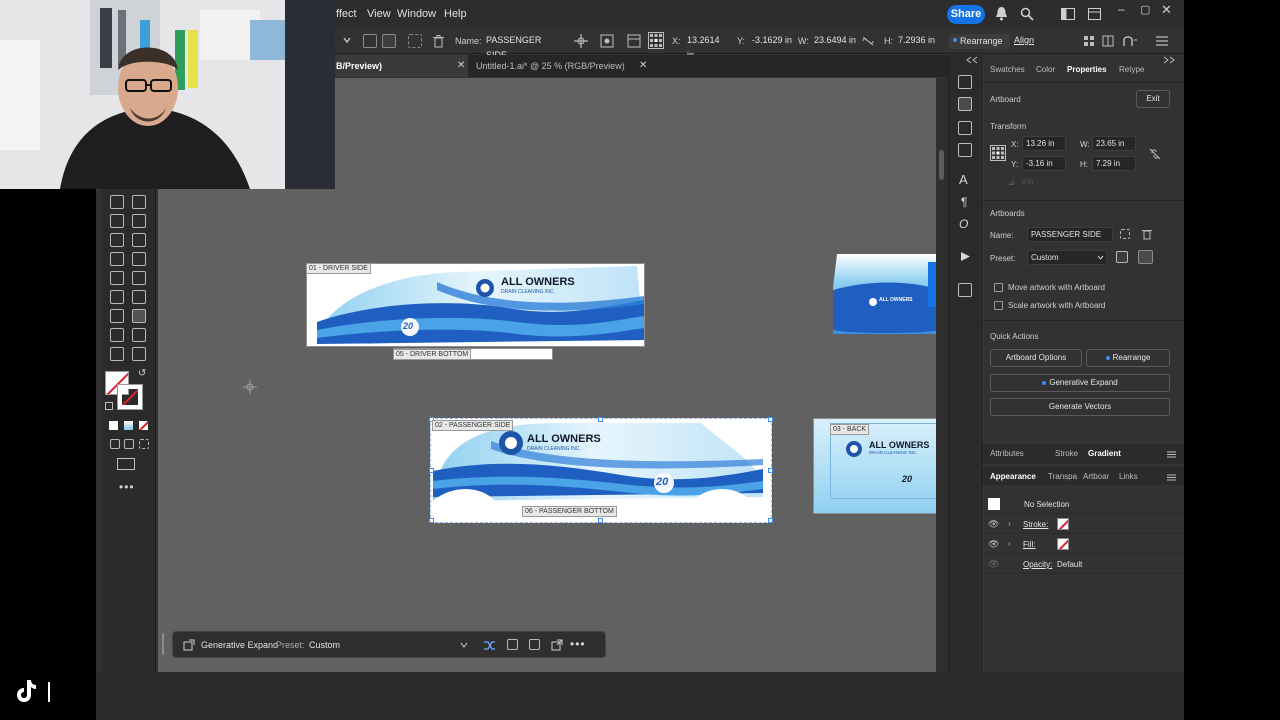 This screenshot has height=720, width=1280. I want to click on artboard-label-passenger-side: 02 - PASSENGER SIDE, so click(473, 425).